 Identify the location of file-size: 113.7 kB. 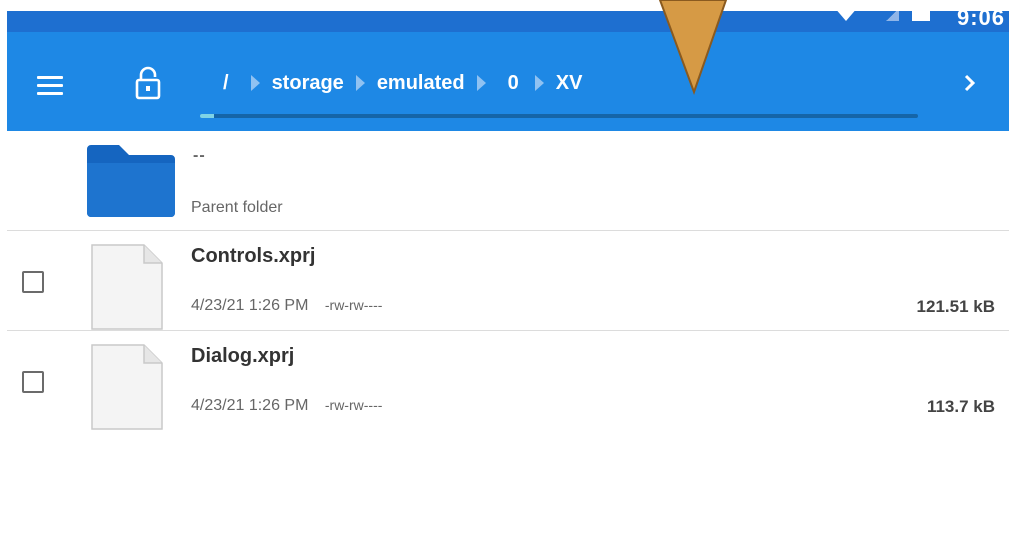
(960, 406).